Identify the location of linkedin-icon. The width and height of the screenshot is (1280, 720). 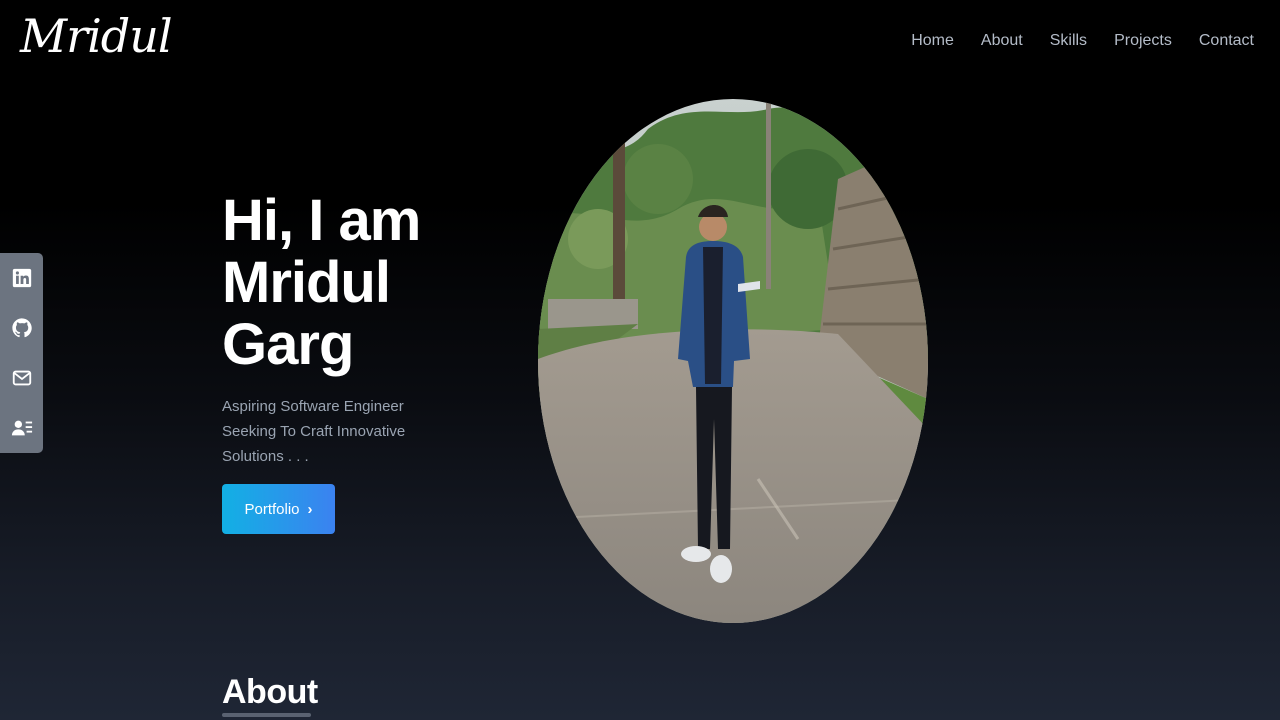
(21, 278).